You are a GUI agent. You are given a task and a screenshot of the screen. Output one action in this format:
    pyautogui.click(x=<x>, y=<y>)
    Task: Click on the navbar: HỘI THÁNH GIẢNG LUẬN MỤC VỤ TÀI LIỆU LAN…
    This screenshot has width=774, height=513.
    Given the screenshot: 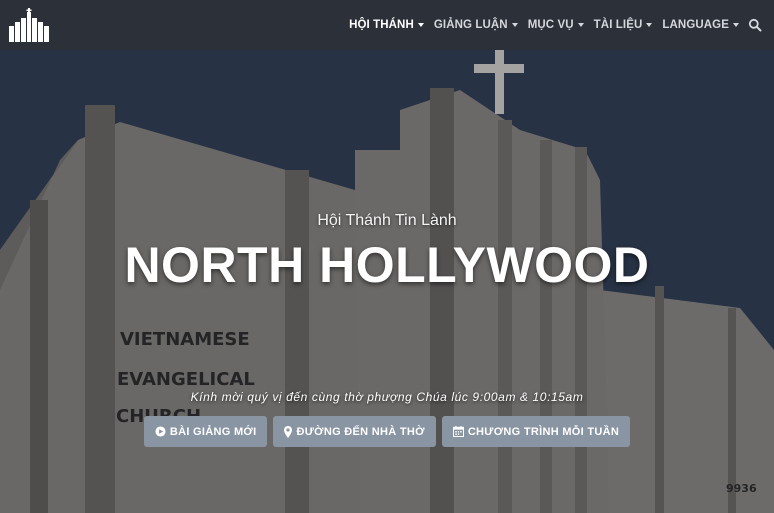 What is the action you would take?
    pyautogui.click(x=387, y=25)
    